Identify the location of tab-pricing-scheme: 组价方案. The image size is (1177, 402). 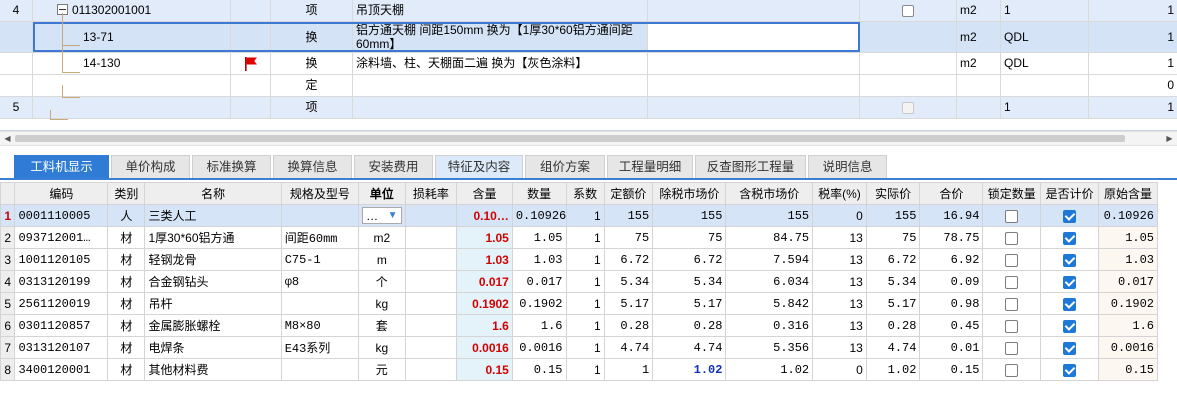
(565, 166).